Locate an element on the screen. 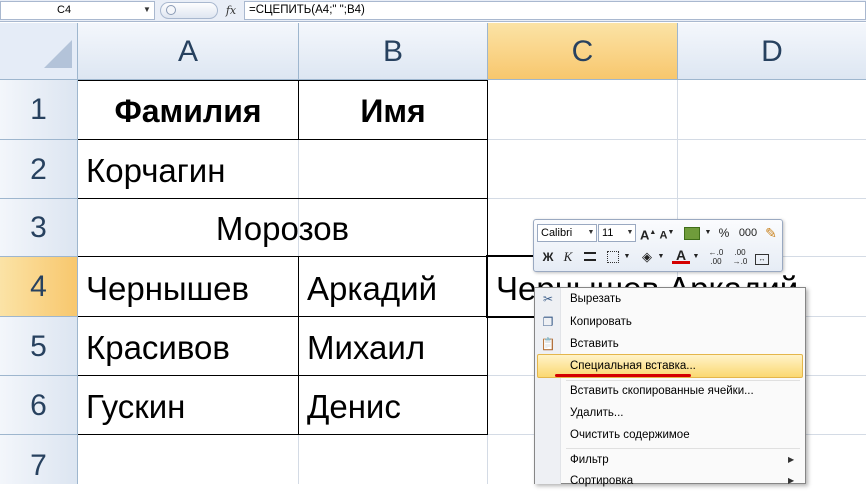 Image resolution: width=866 pixels, height=497 pixels. menu-item-filter: Фильтр is located at coordinates (682, 460).